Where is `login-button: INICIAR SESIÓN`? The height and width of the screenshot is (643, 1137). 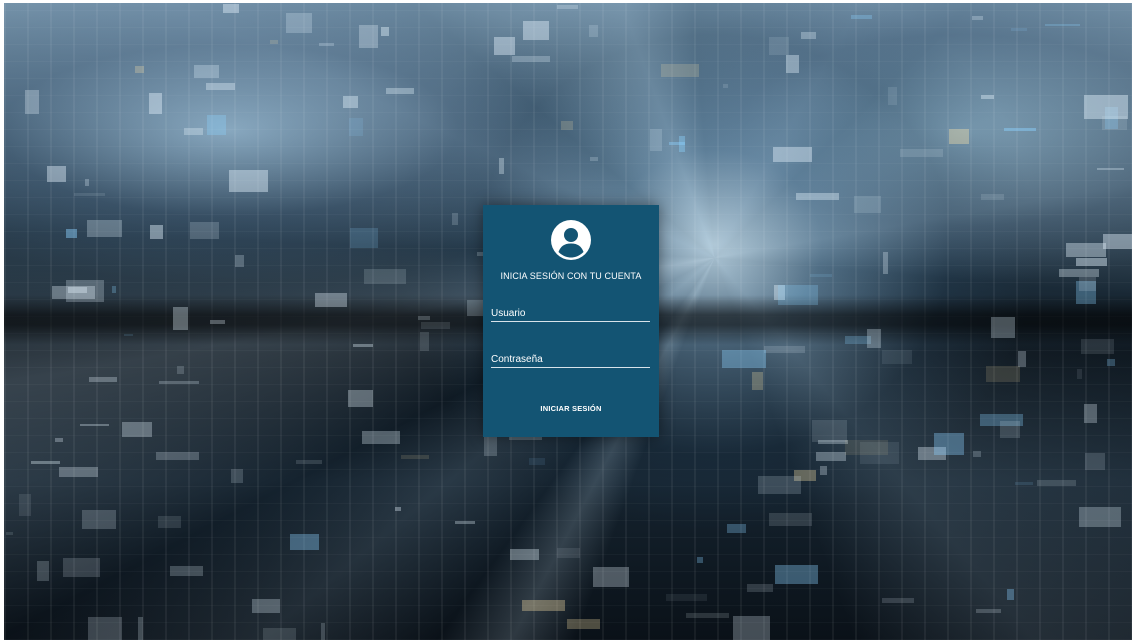
login-button: INICIAR SESIÓN is located at coordinates (571, 408).